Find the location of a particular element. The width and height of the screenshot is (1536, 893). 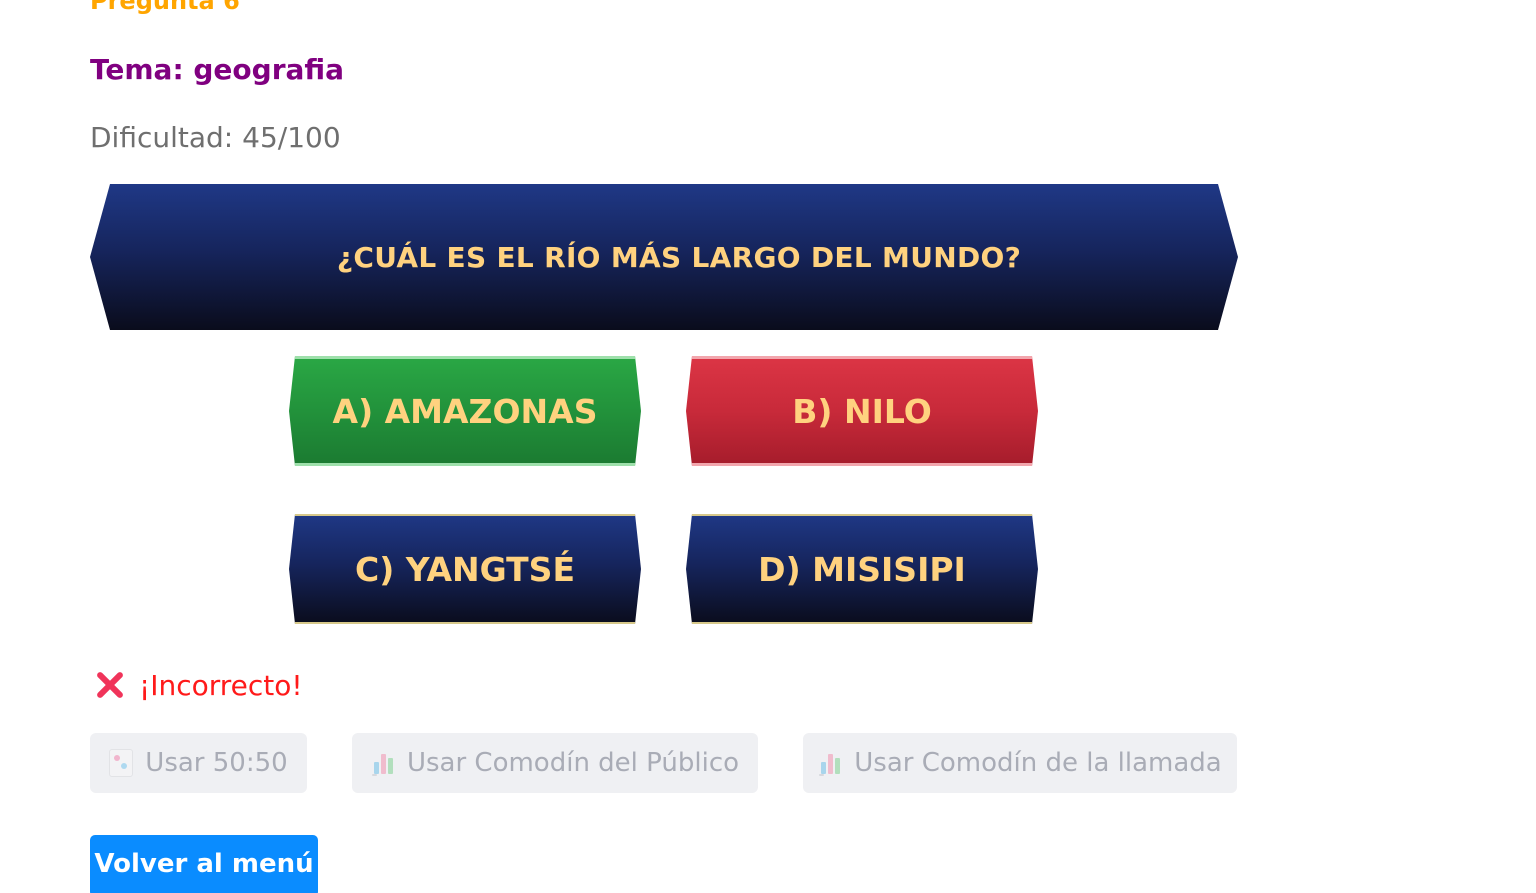

answer-b-label: B) NILO is located at coordinates (862, 411).